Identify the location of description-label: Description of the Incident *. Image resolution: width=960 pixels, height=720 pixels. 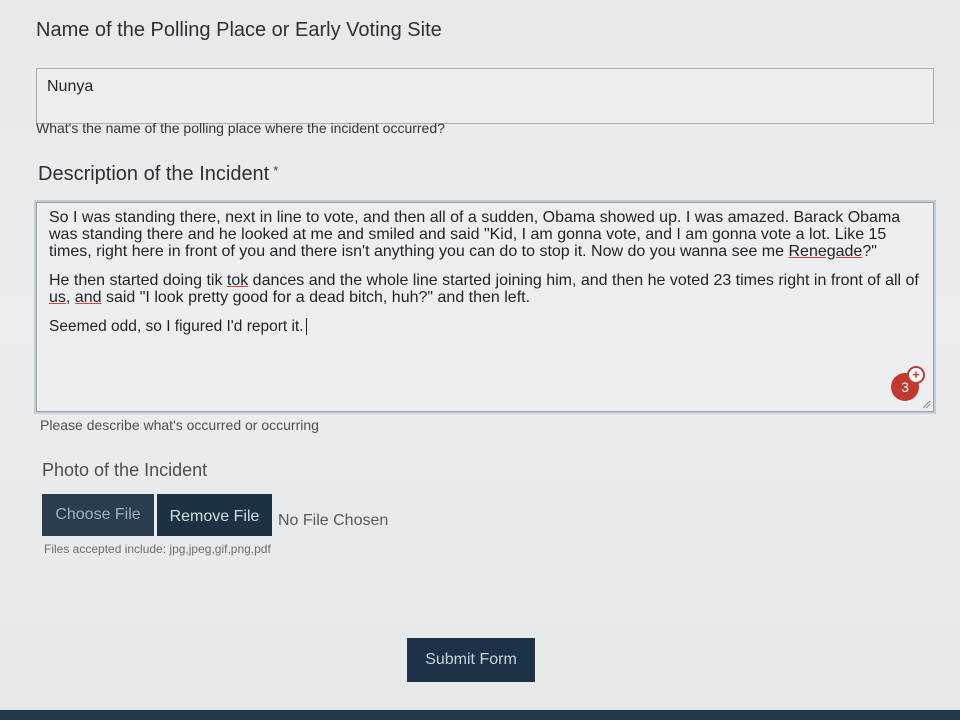
(158, 174).